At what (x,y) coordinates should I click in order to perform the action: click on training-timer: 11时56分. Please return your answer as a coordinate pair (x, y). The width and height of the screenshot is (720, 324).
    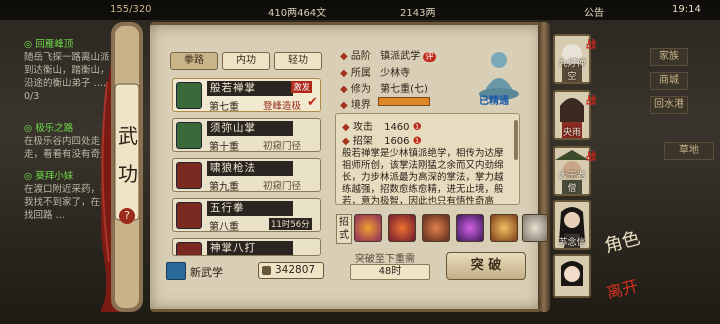
    Looking at the image, I should click on (290, 224).